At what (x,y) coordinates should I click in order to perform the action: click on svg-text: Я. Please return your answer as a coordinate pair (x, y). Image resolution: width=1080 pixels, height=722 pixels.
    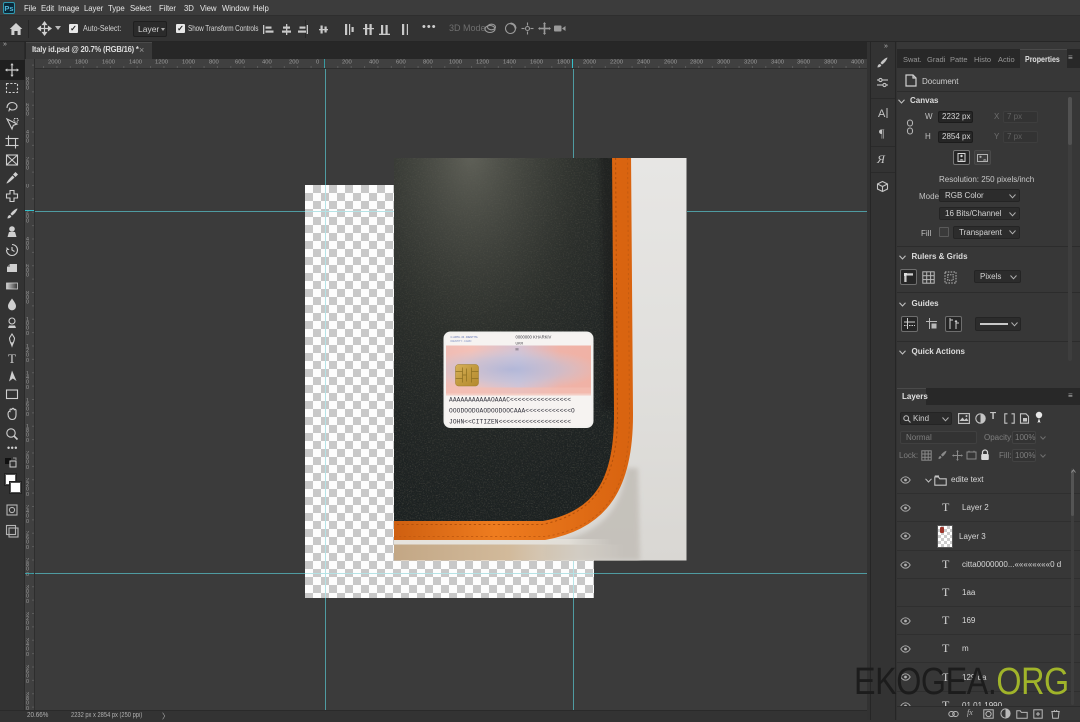
    Looking at the image, I should click on (881, 159).